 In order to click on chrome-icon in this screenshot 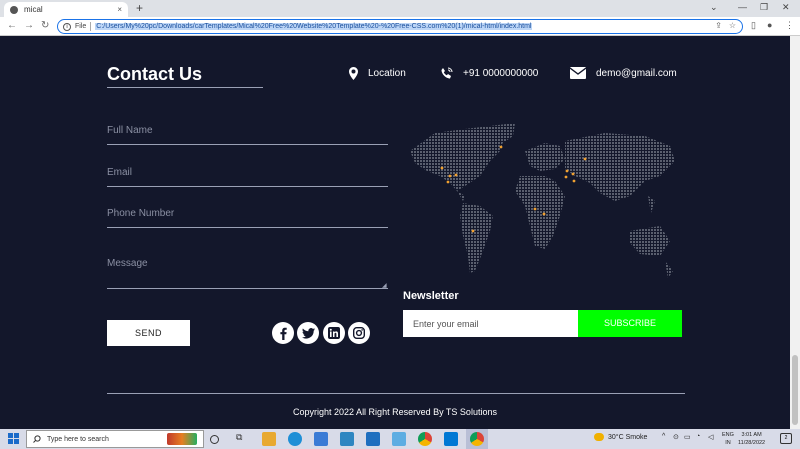, I will do `click(425, 439)`.